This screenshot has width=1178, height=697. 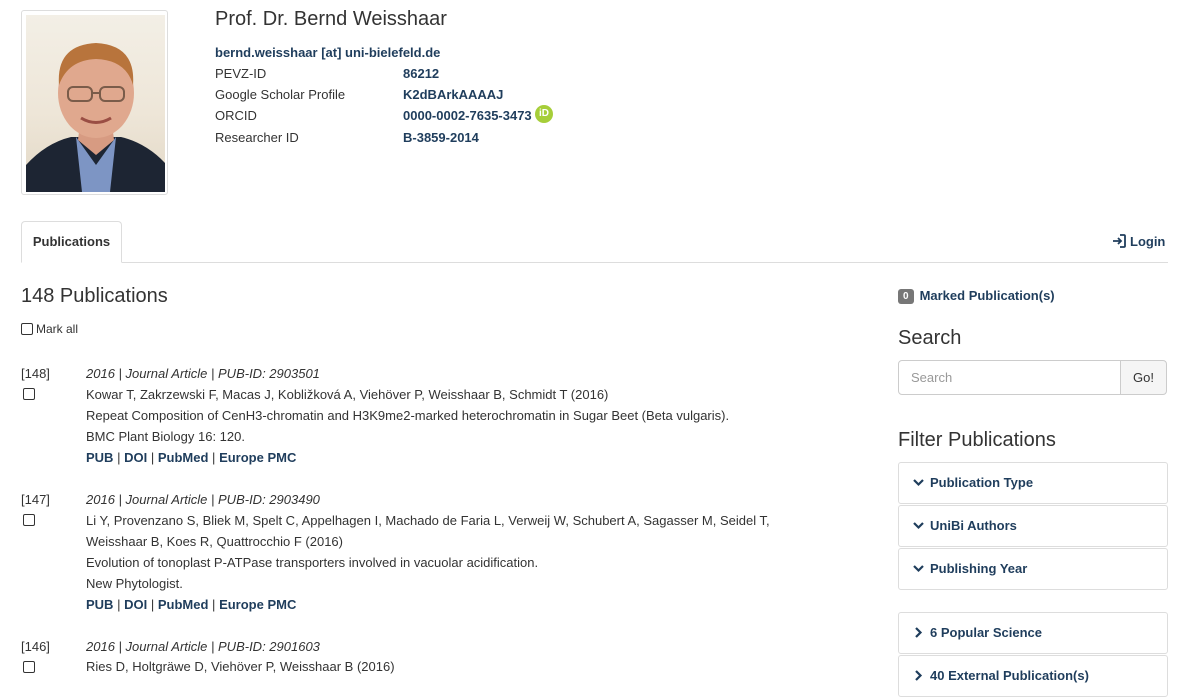 I want to click on category-external-publications: 40 External Publication(s), so click(x=1033, y=676).